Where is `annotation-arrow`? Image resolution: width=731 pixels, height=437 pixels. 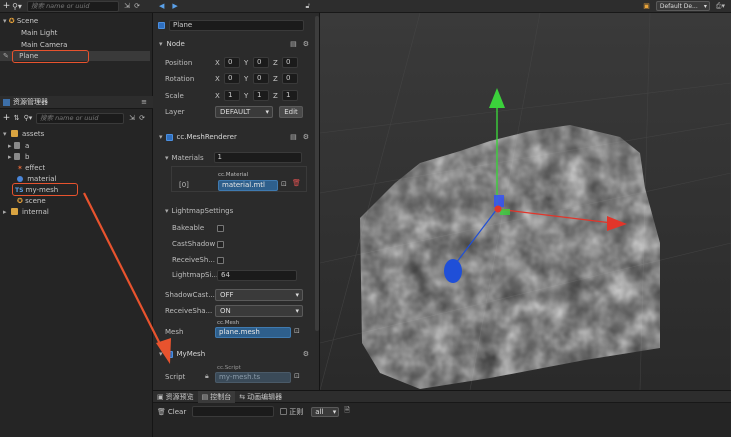
annotation-arrow is located at coordinates (127, 278).